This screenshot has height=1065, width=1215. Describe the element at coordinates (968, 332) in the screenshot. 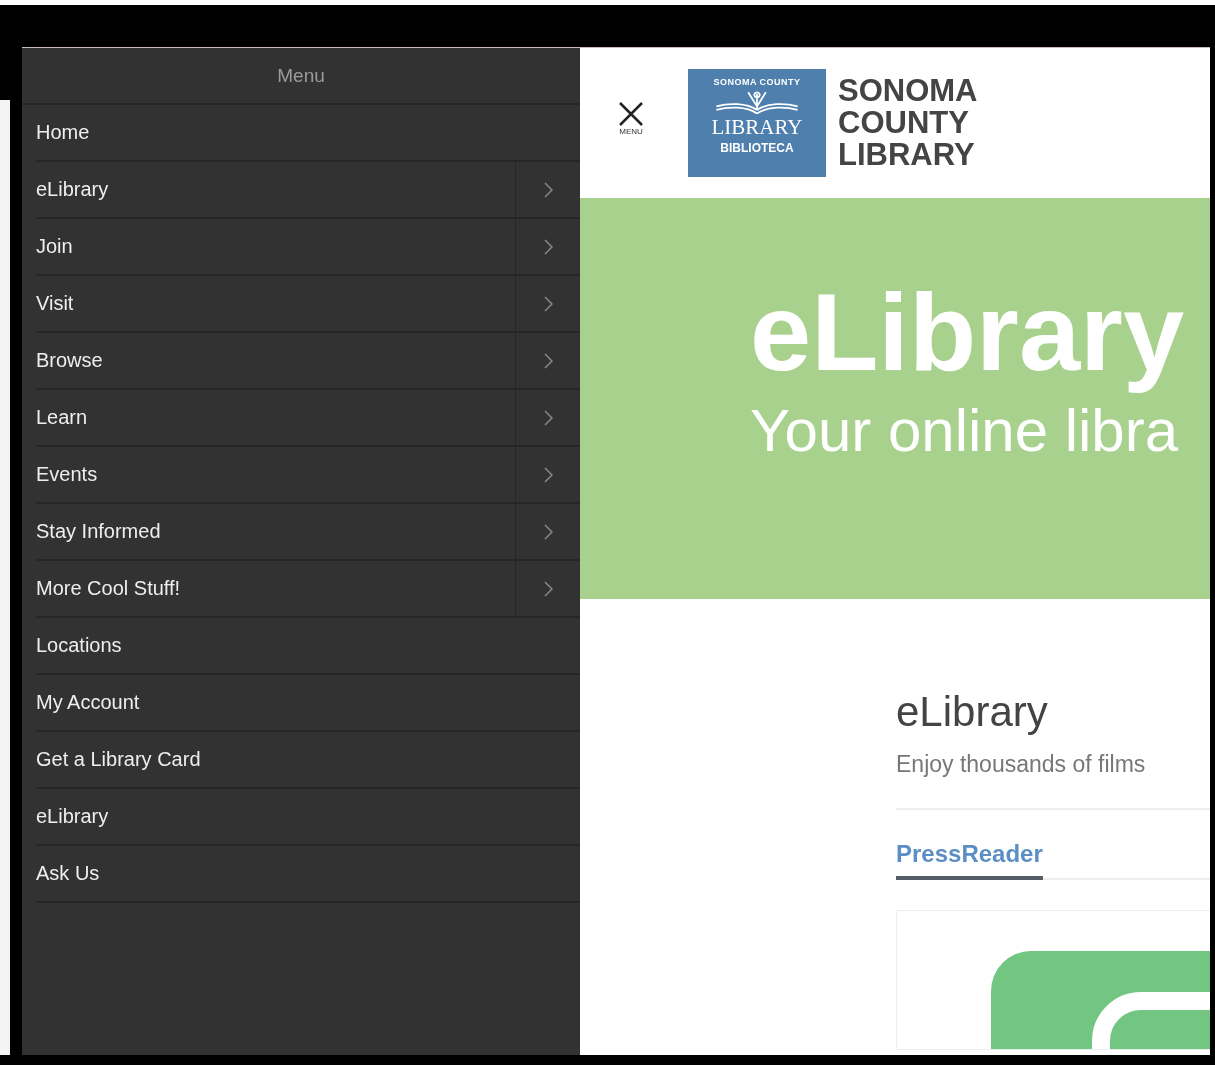

I see `banner-title: eLibrary` at that location.